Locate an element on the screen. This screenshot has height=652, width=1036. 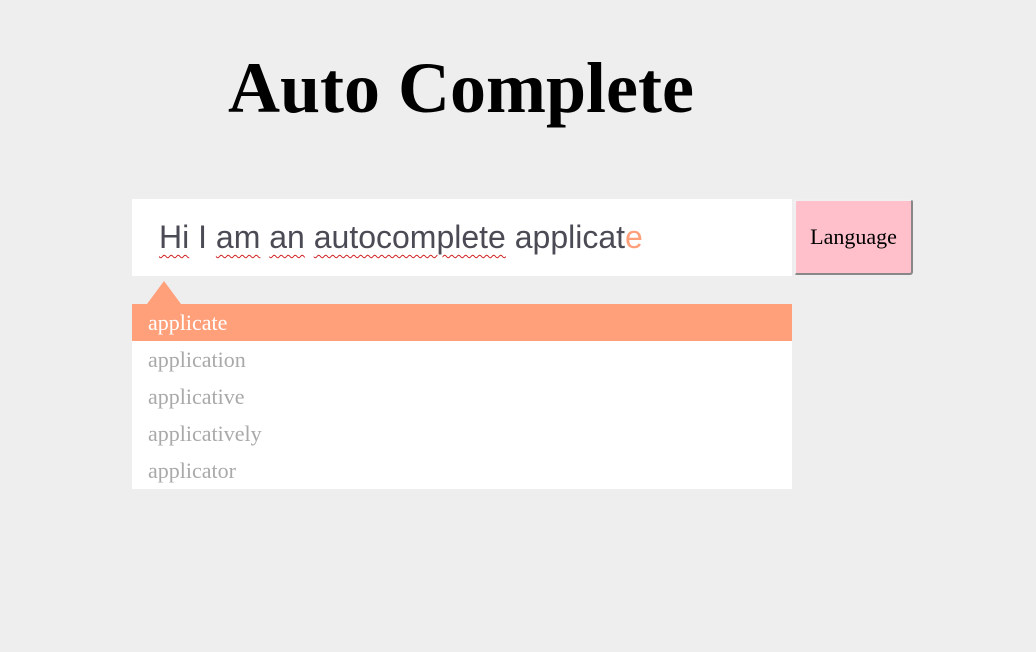
completion-ghost-text: e is located at coordinates (634, 237).